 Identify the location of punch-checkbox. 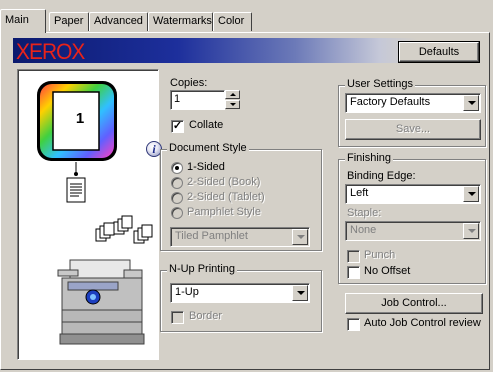
(353, 256).